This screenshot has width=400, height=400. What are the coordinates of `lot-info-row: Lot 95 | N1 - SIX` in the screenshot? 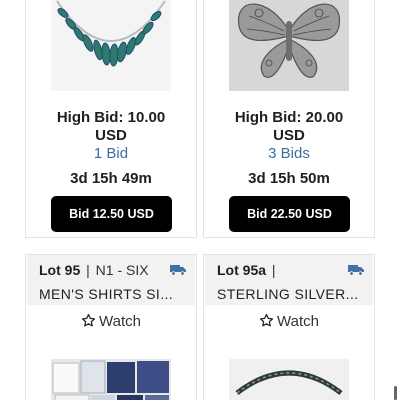 It's located at (94, 270).